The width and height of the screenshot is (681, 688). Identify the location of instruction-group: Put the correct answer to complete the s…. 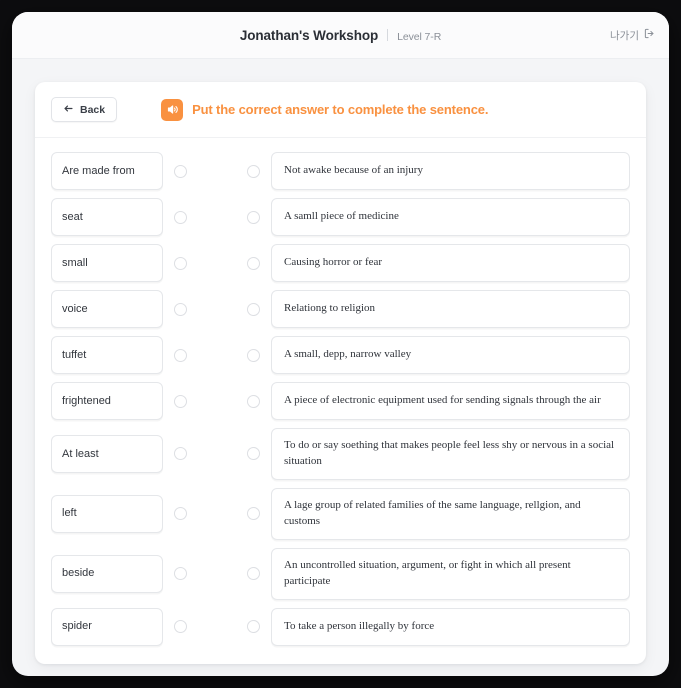
(325, 109).